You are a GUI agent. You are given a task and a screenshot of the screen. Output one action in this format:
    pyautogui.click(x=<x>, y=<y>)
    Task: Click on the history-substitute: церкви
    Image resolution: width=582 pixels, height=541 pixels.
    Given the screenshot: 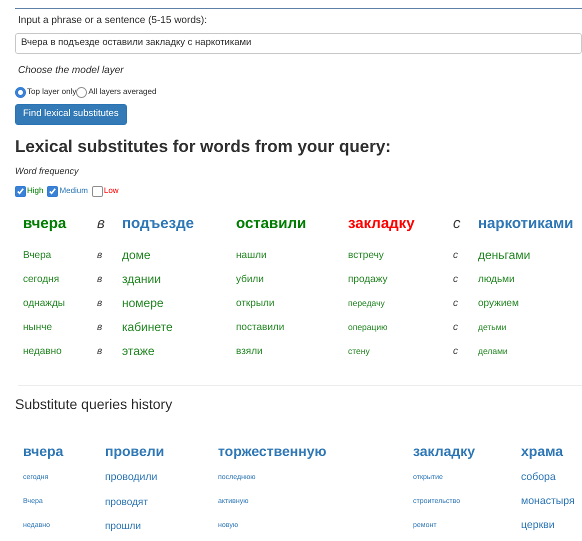 What is the action you would take?
    pyautogui.click(x=538, y=526)
    